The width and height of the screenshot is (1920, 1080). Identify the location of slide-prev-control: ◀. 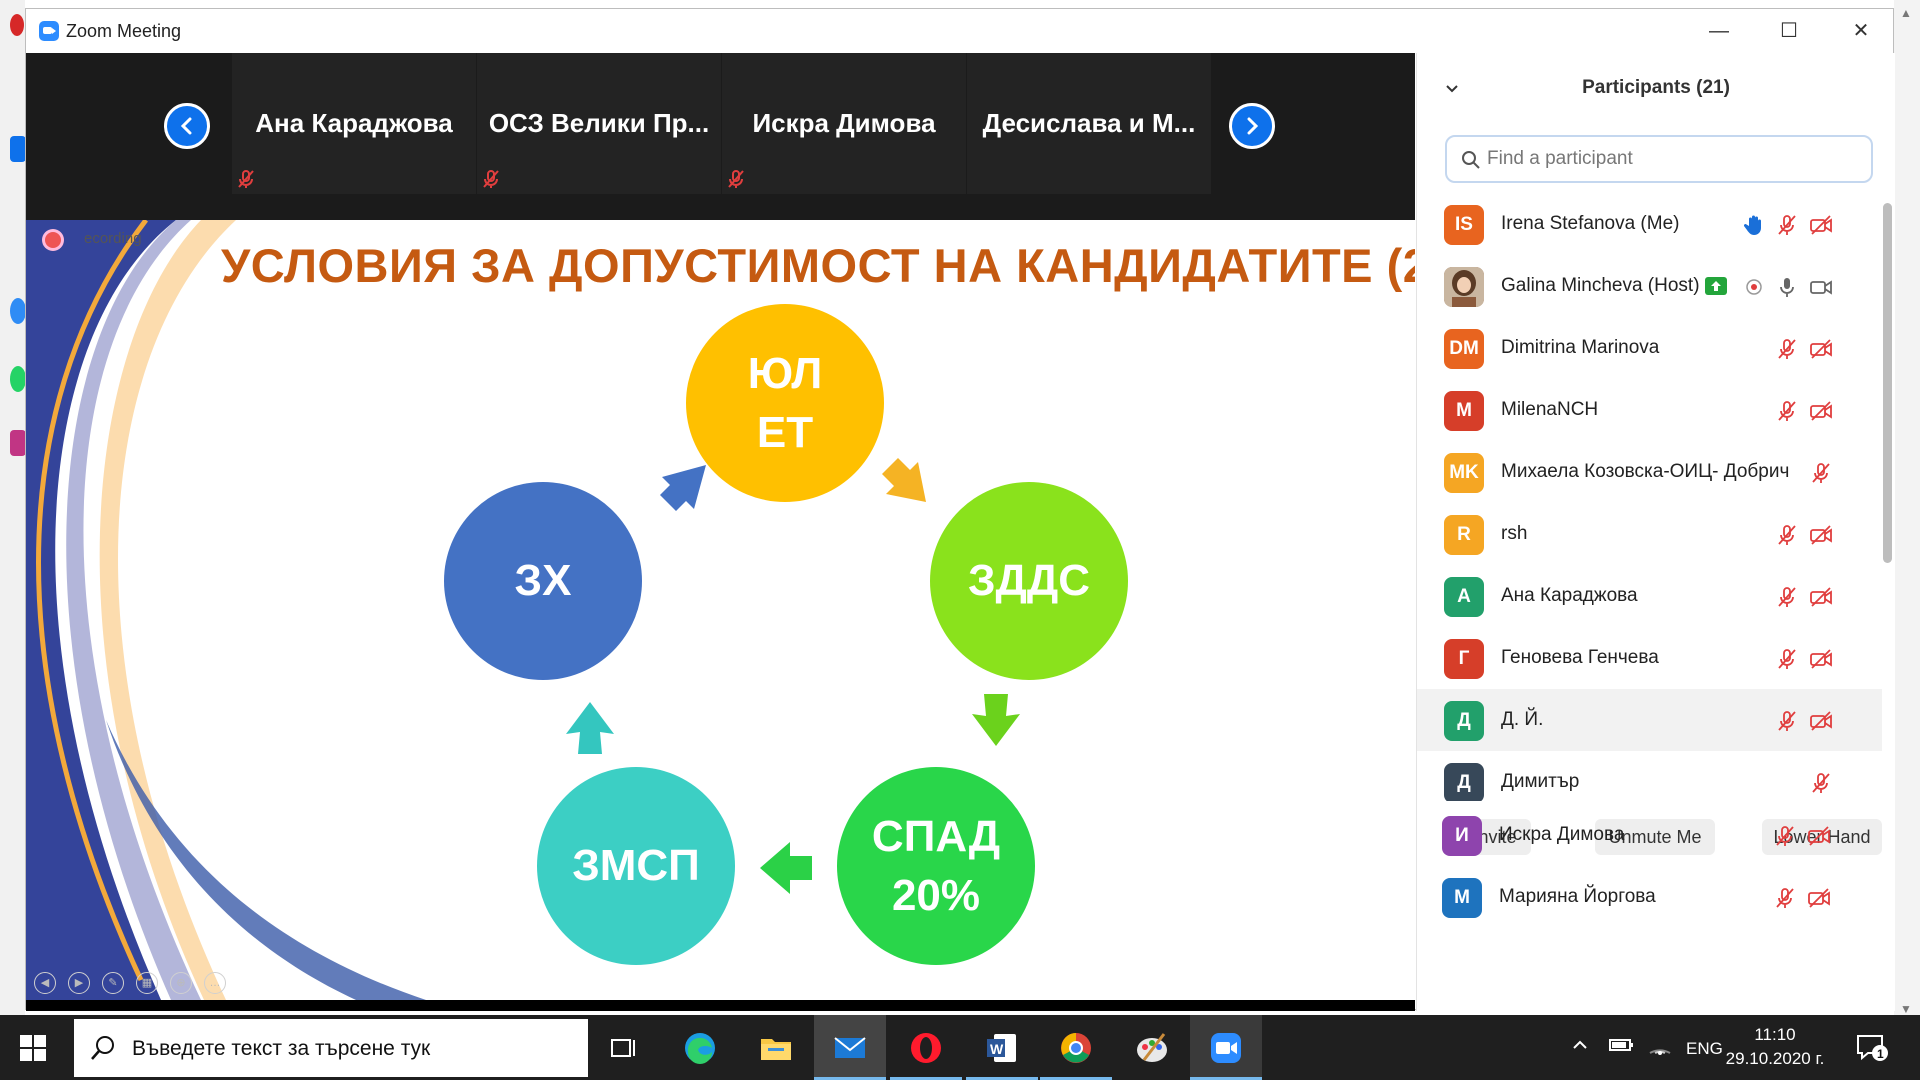
(45, 983).